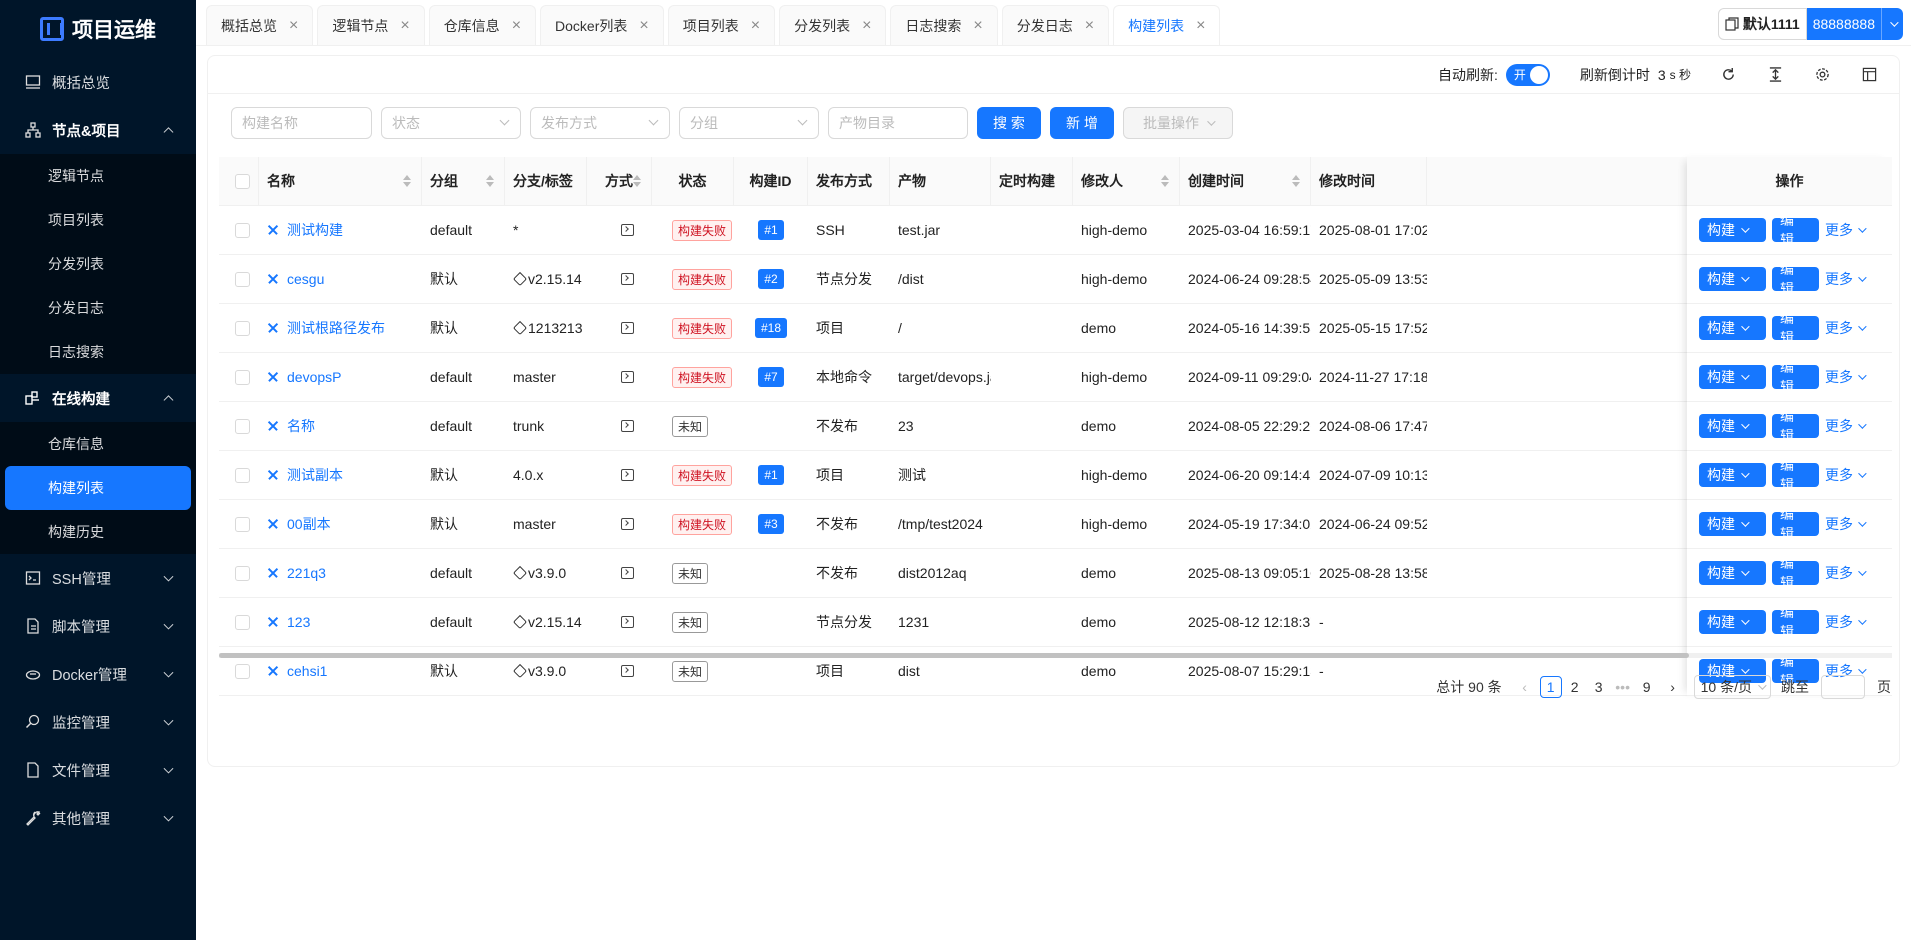  I want to click on prev-page-icon: ‹, so click(1525, 687).